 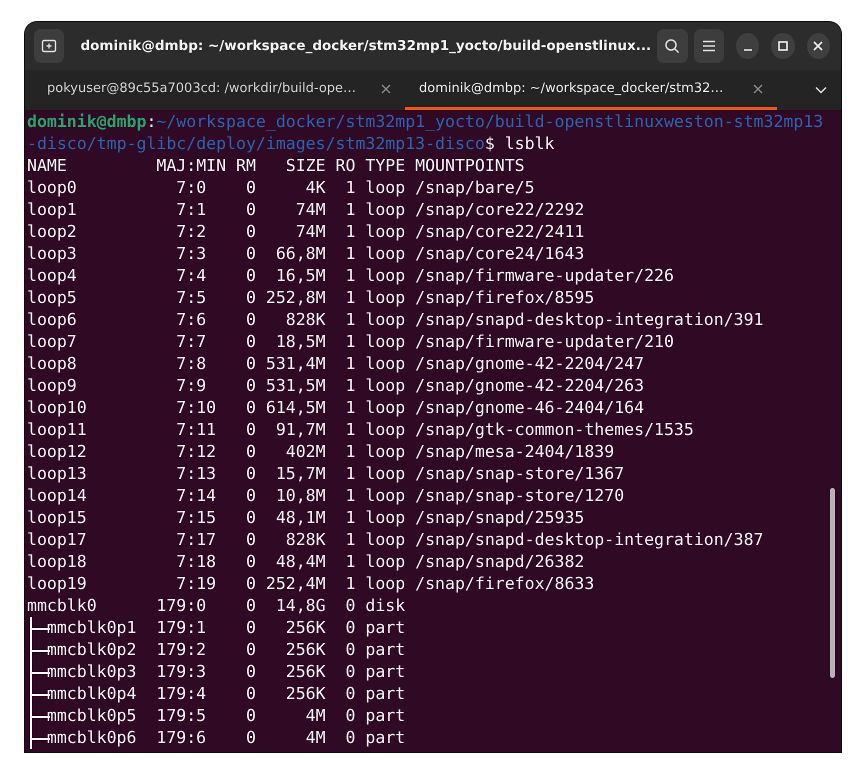 I want to click on output-line: loop0 7:0 0 4K 1 loop /snap/bare/5, so click(x=281, y=188).